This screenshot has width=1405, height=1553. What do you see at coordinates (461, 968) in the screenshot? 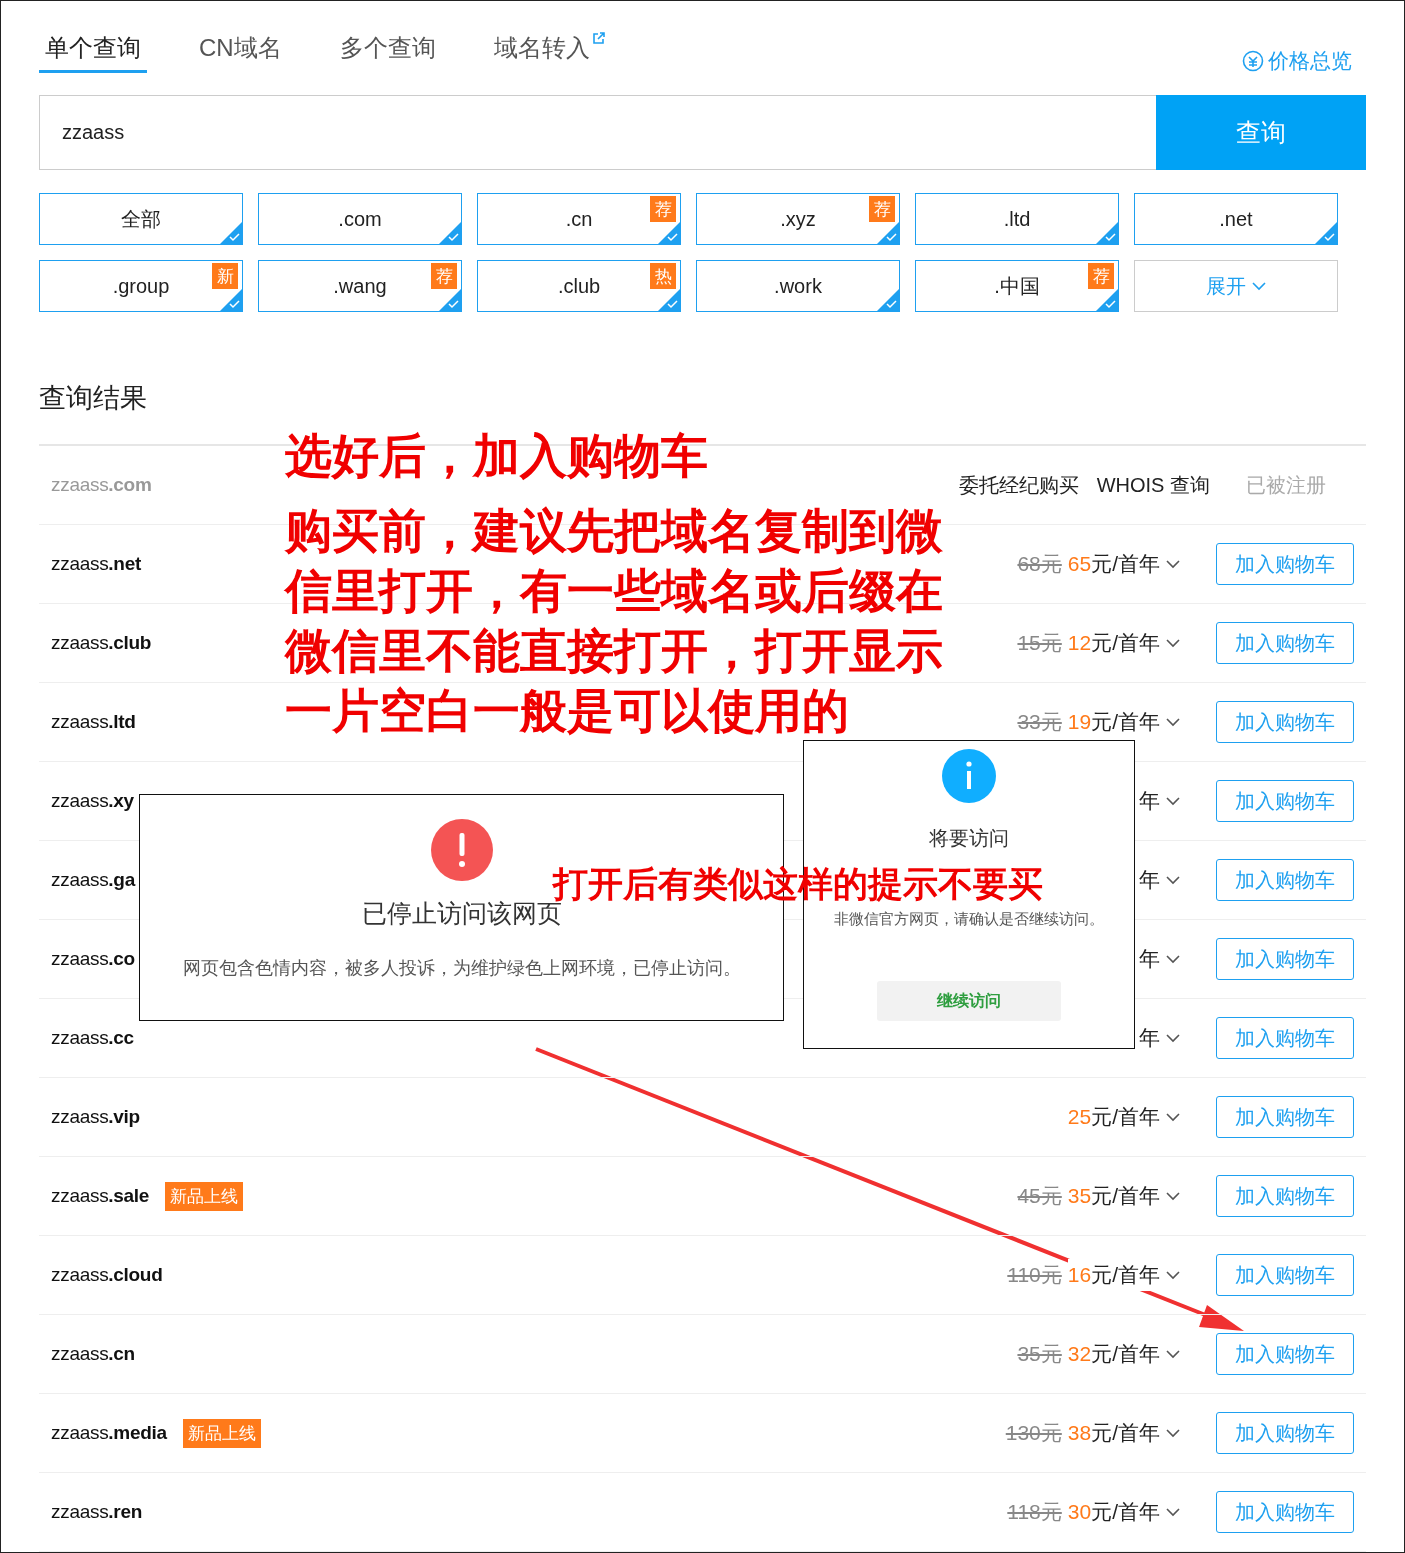
I see `dialog-message: 网页包含色情内容，被多人投诉，为维护绿色上网环境，已停止访问。` at bounding box center [461, 968].